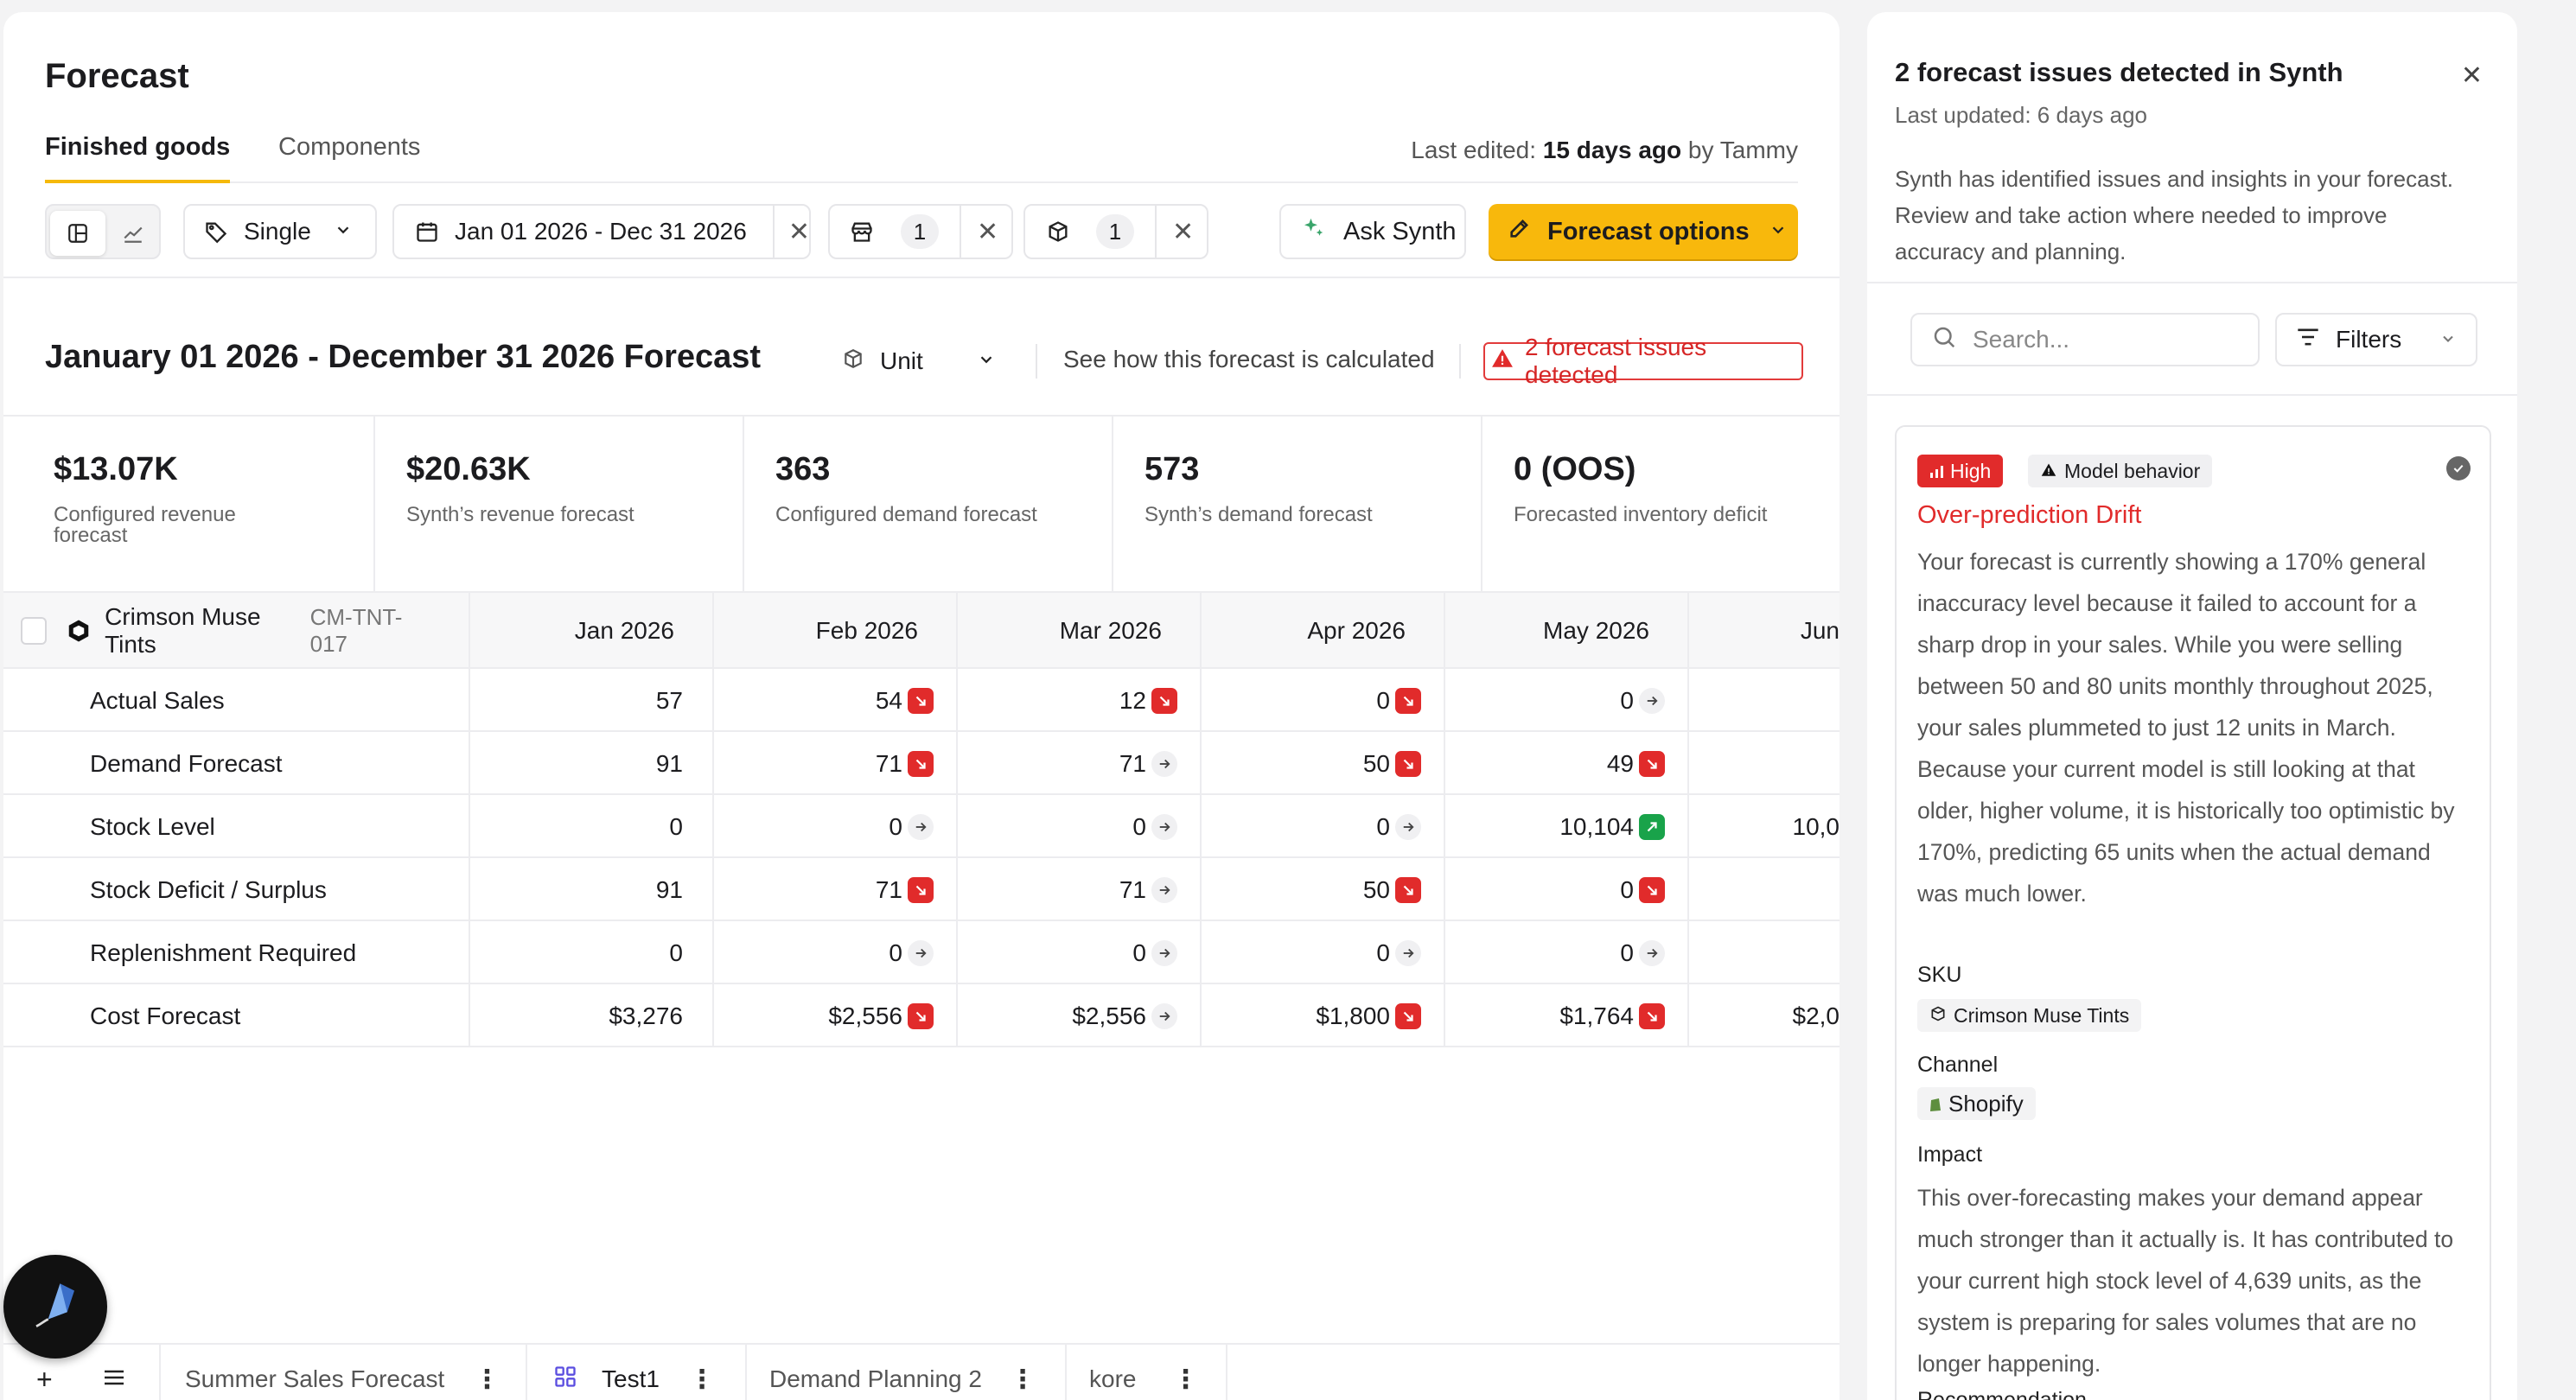 The height and width of the screenshot is (1400, 2576). Describe the element at coordinates (1353, 1016) in the screenshot. I see `cell-value: $1,800` at that location.